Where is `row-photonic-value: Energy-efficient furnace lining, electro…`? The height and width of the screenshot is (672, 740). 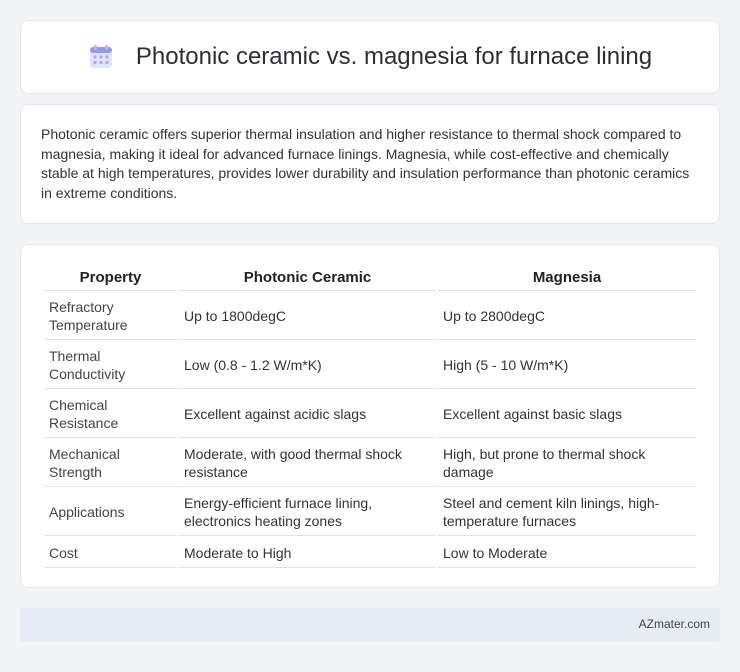 row-photonic-value: Energy-efficient furnace lining, electro… is located at coordinates (307, 512).